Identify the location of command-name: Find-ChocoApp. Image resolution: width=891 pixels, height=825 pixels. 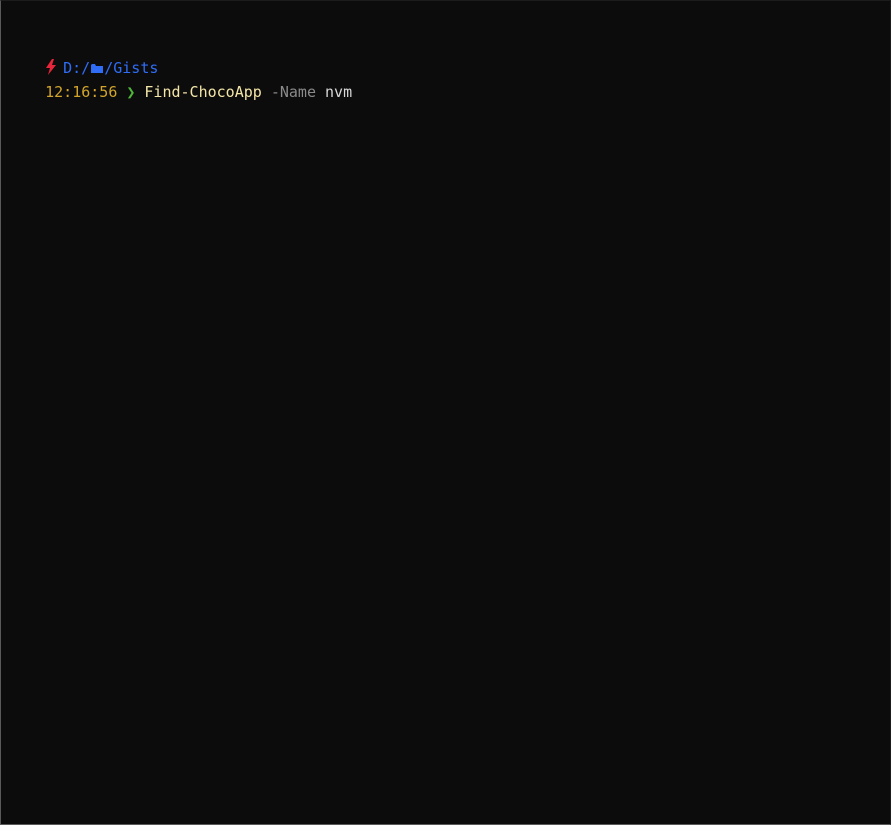
(203, 92).